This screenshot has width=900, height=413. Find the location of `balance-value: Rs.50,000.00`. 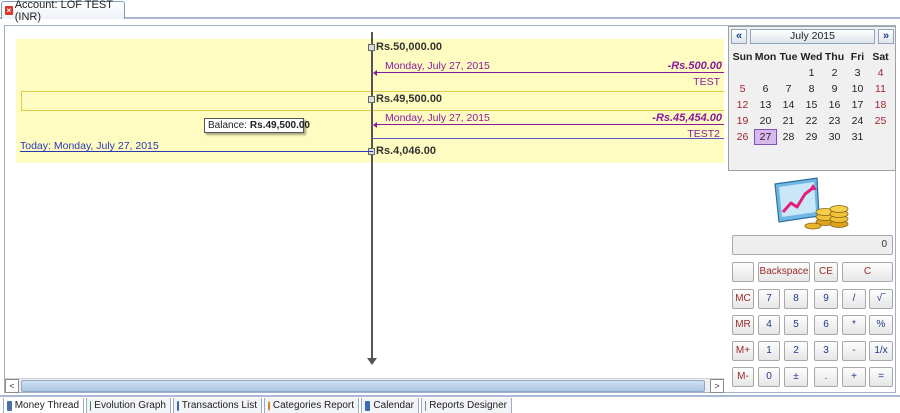

balance-value: Rs.50,000.00 is located at coordinates (409, 47).